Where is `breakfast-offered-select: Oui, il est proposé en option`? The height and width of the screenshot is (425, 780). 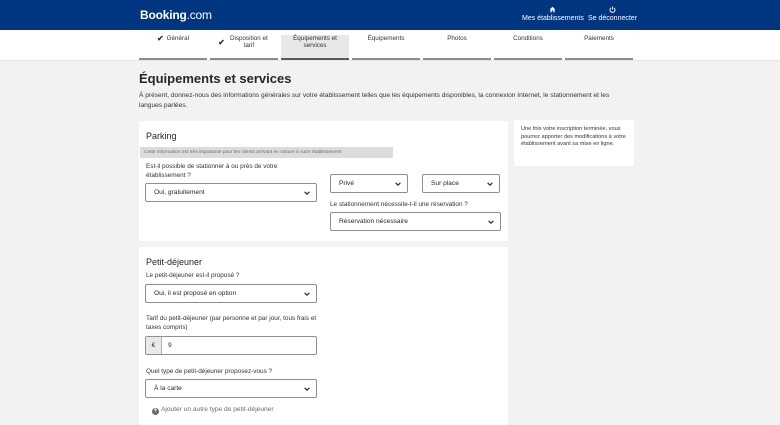
breakfast-offered-select: Oui, il est proposé en option is located at coordinates (231, 293).